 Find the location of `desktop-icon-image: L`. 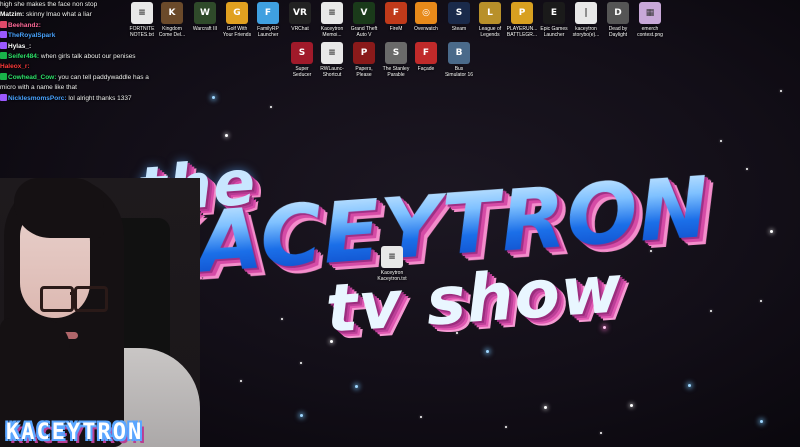

desktop-icon-image: L is located at coordinates (490, 13).